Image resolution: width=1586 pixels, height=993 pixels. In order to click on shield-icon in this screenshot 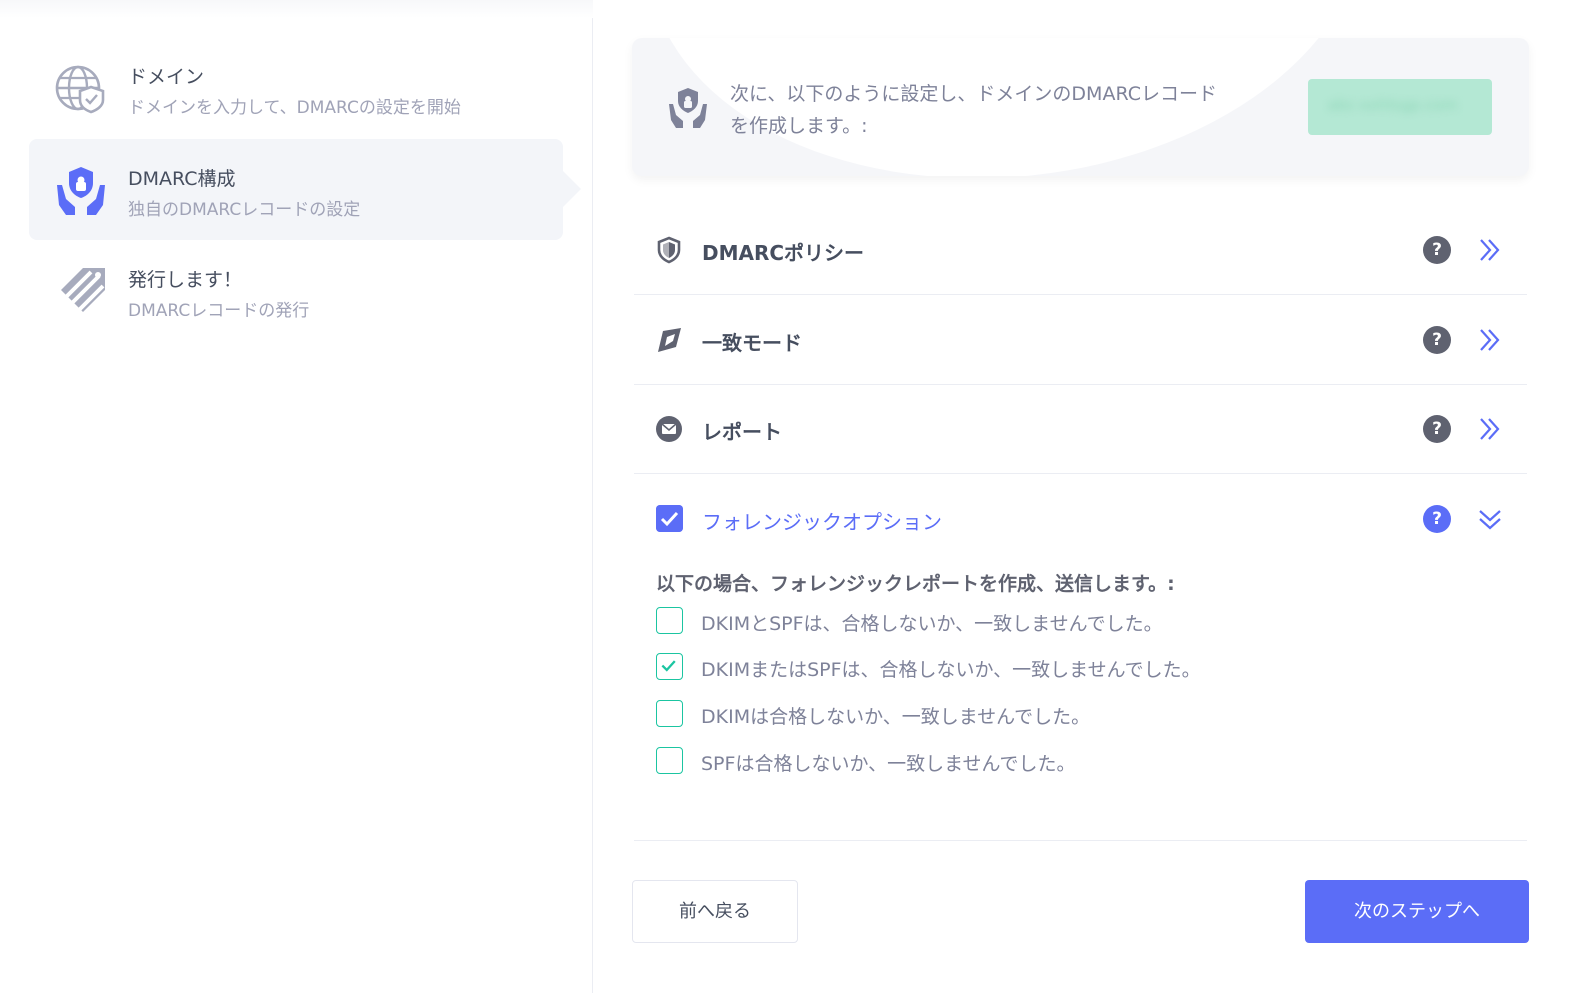, I will do `click(669, 250)`.